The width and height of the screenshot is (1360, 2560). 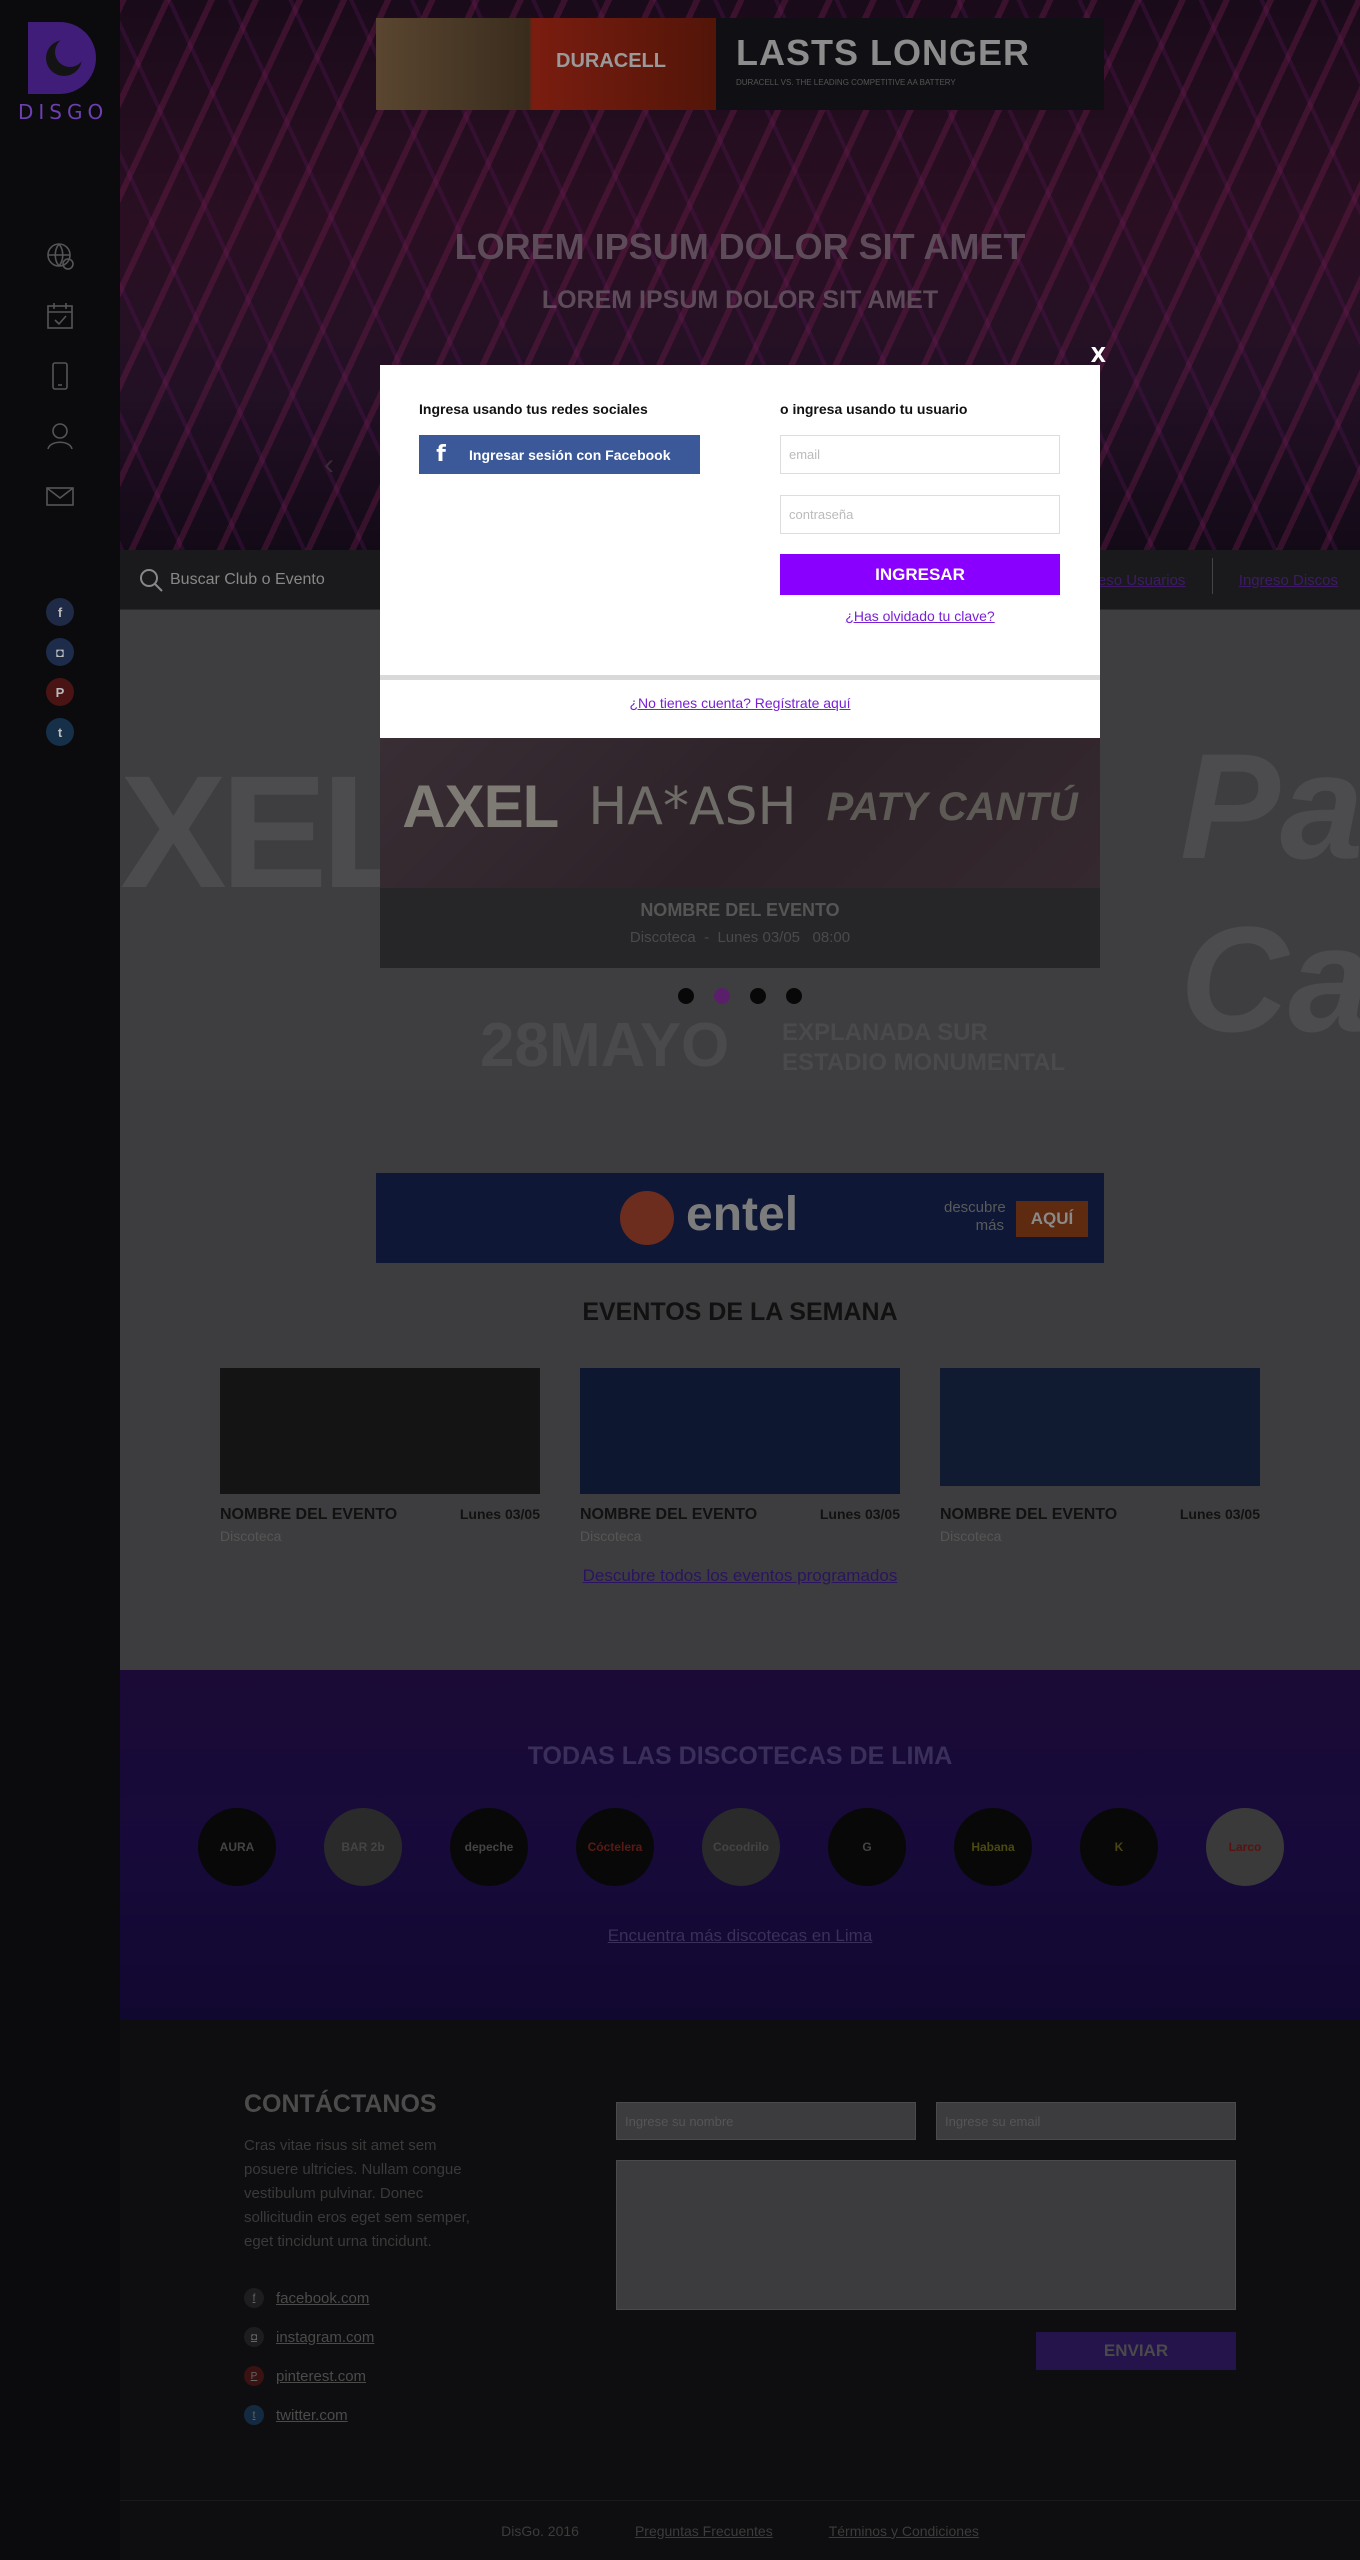 What do you see at coordinates (1098, 355) in the screenshot?
I see `close-icon: X` at bounding box center [1098, 355].